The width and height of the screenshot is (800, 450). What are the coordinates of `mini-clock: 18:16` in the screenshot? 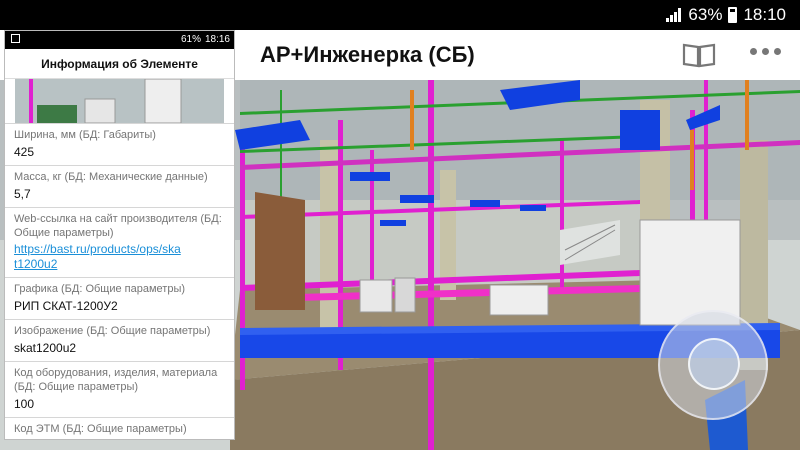 It's located at (217, 39).